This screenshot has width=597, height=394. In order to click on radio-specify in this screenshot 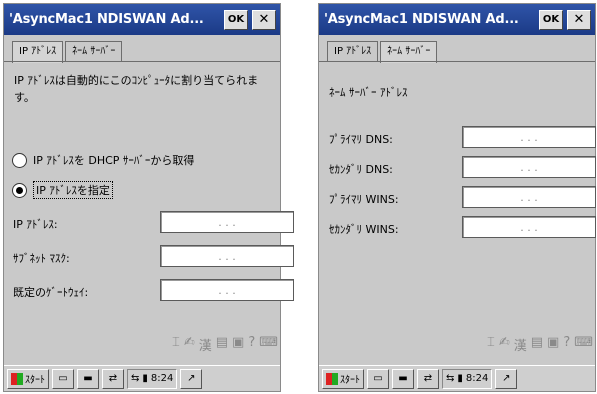, I will do `click(19, 190)`.